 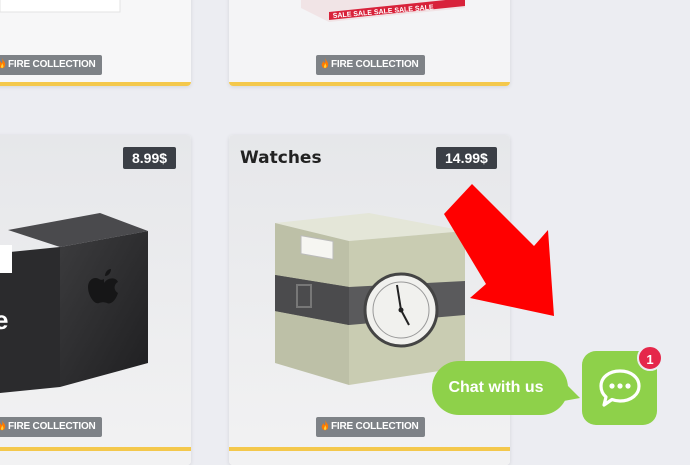 What do you see at coordinates (150, 158) in the screenshot?
I see `price-tag: 8.99$` at bounding box center [150, 158].